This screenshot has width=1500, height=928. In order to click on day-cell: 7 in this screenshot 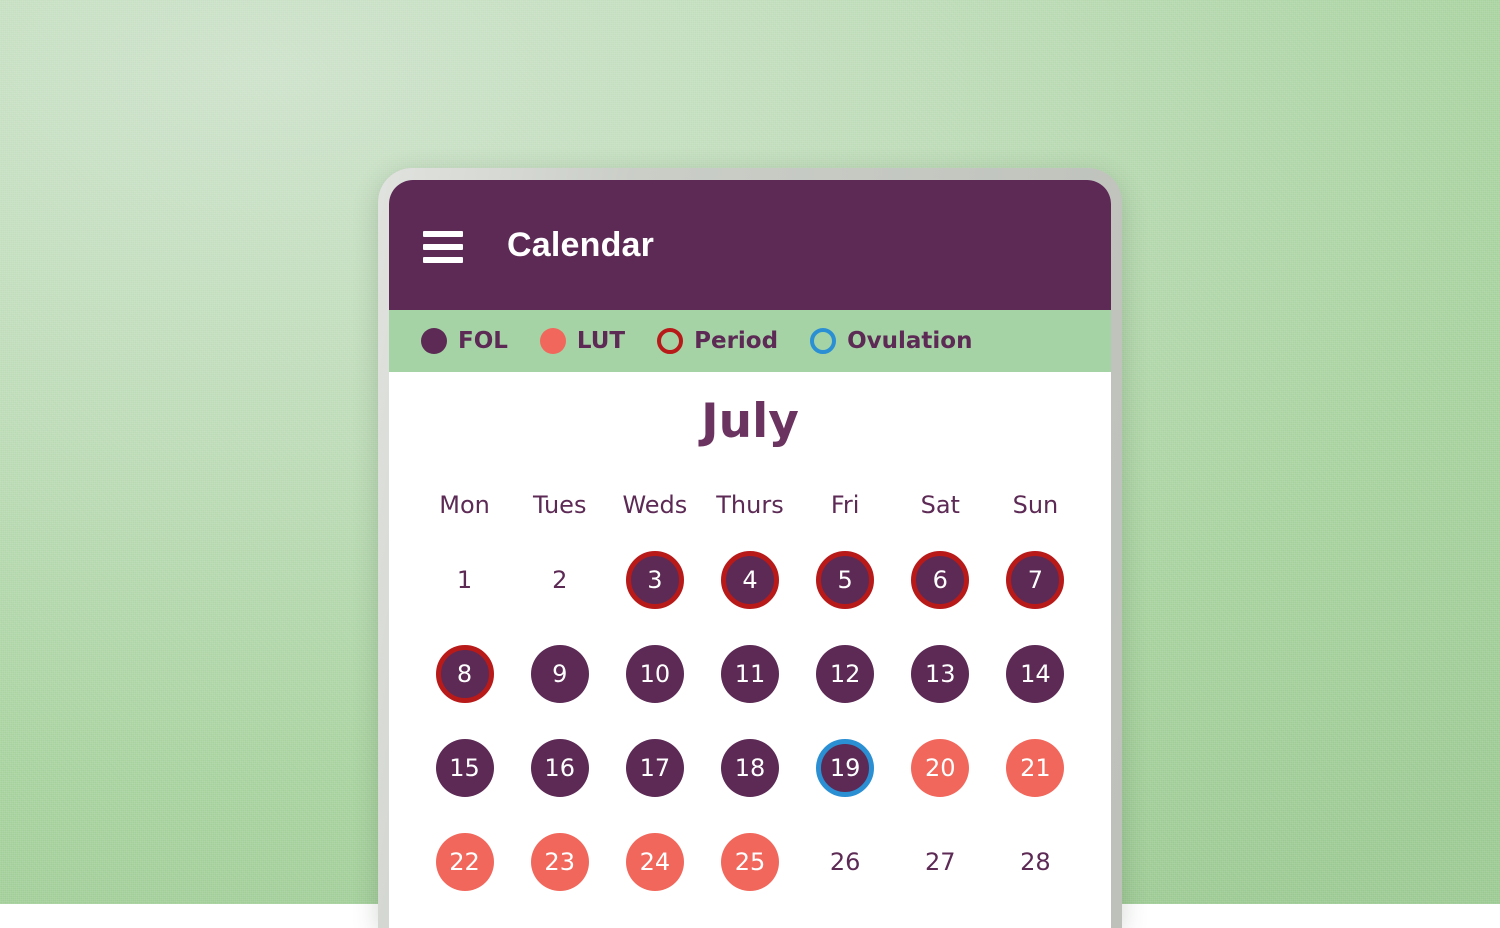, I will do `click(1035, 580)`.